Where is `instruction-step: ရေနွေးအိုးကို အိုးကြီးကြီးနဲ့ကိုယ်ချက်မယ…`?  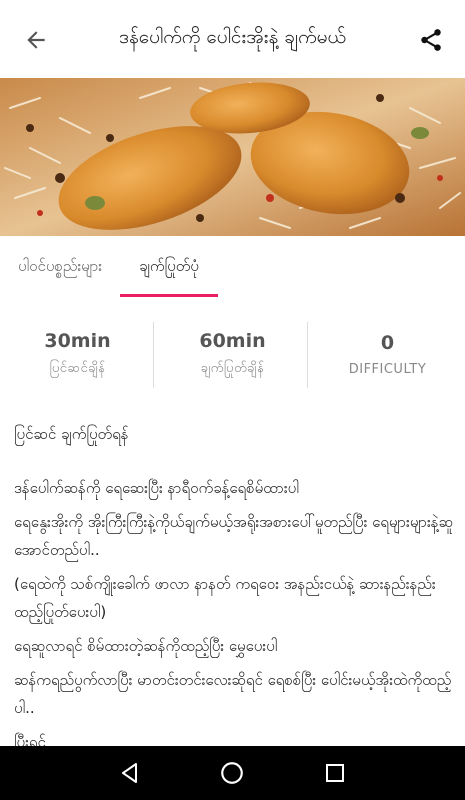 instruction-step: ရေနွေးအိုးကို အိုးကြီးကြီးနဲ့ကိုယ်ချက်မယ… is located at coordinates (234, 536).